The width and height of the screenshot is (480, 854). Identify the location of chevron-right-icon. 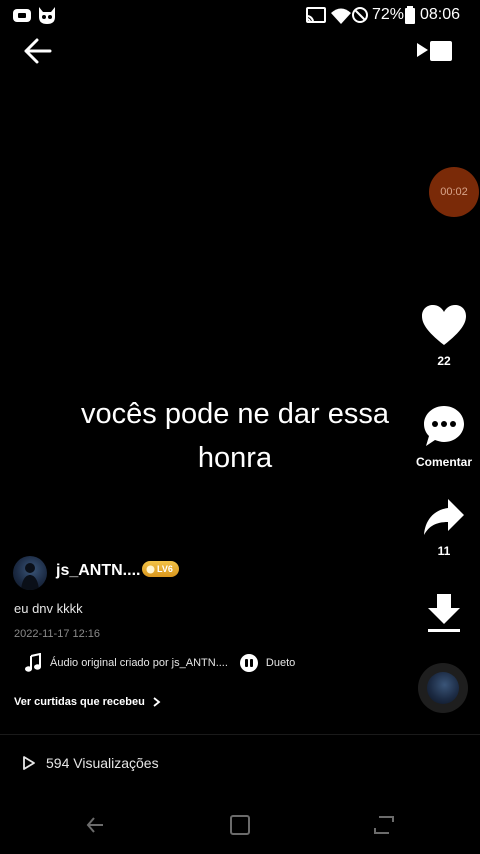
(157, 702).